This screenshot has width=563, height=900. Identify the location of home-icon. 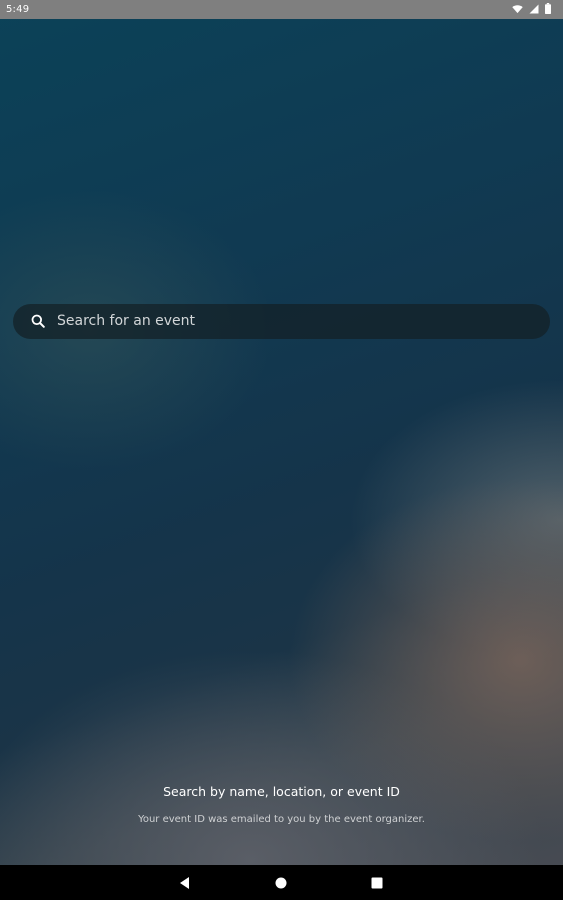
(281, 883).